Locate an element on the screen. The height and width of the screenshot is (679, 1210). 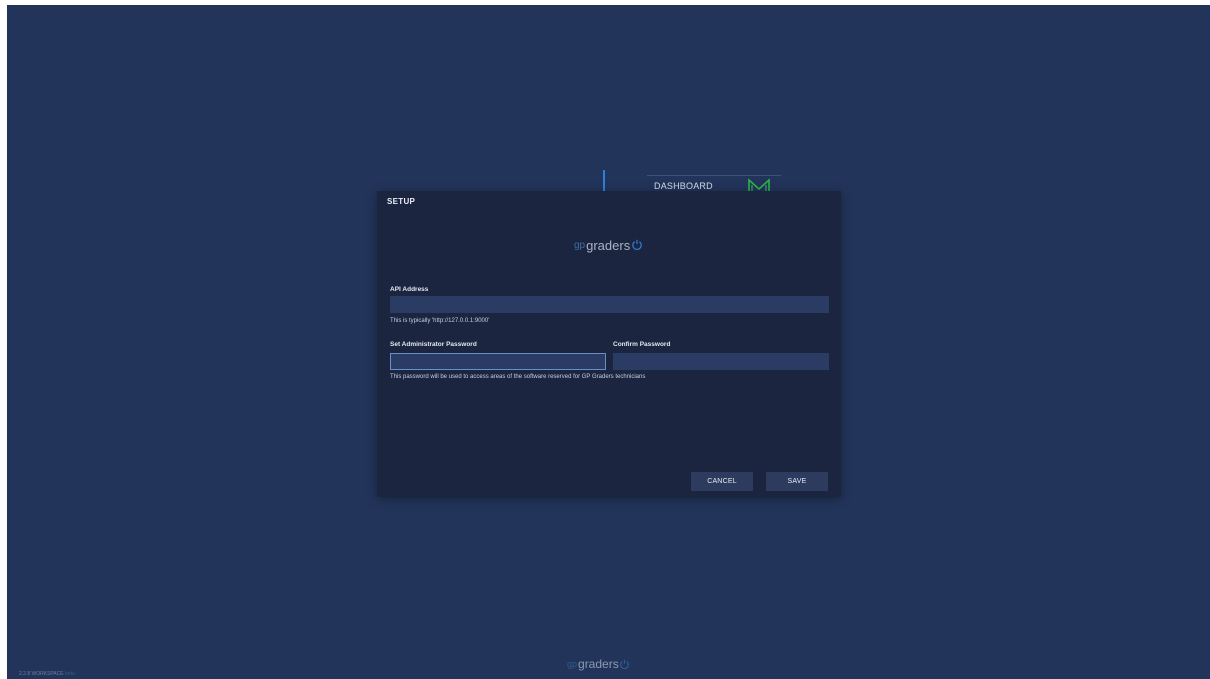
dashboard-nav-label: DASHBOARD is located at coordinates (683, 186).